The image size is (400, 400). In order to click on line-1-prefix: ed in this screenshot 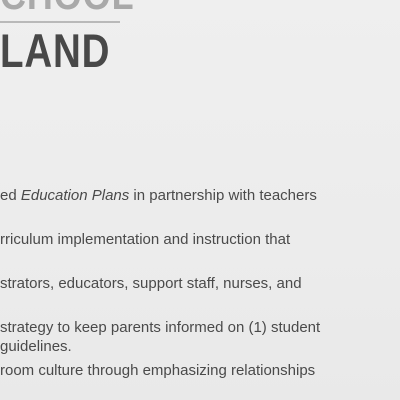, I will do `click(10, 195)`.